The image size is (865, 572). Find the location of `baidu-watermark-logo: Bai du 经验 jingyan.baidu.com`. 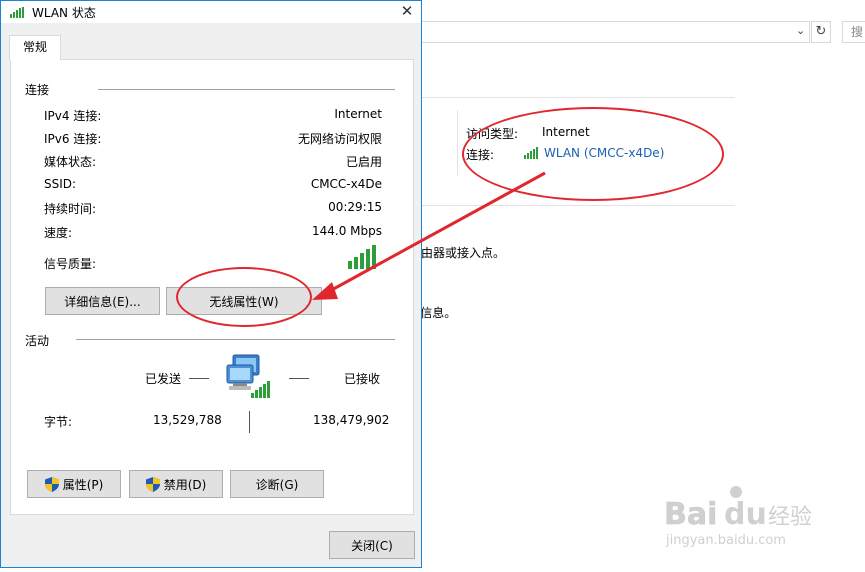

baidu-watermark-logo: Bai du 经验 jingyan.baidu.com is located at coordinates (738, 517).